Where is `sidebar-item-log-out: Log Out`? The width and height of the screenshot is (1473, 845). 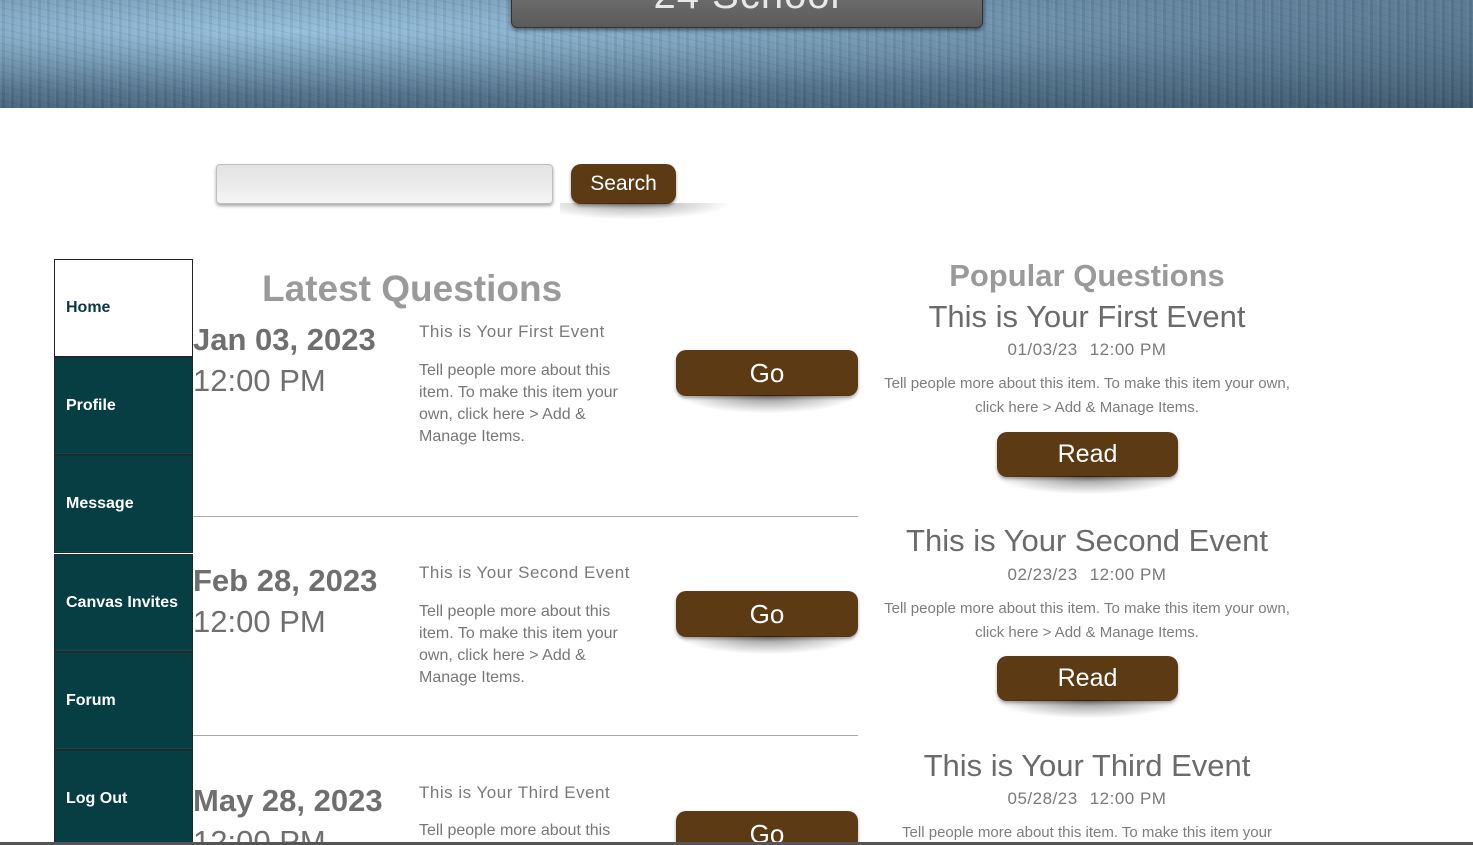
sidebar-item-log-out: Log Out is located at coordinates (123, 797).